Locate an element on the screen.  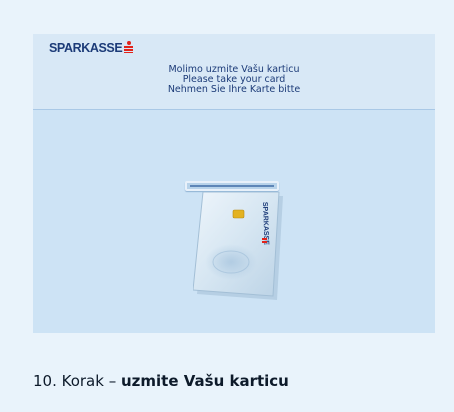
step-action: uzmite Vašu karticu is located at coordinates (204, 381).